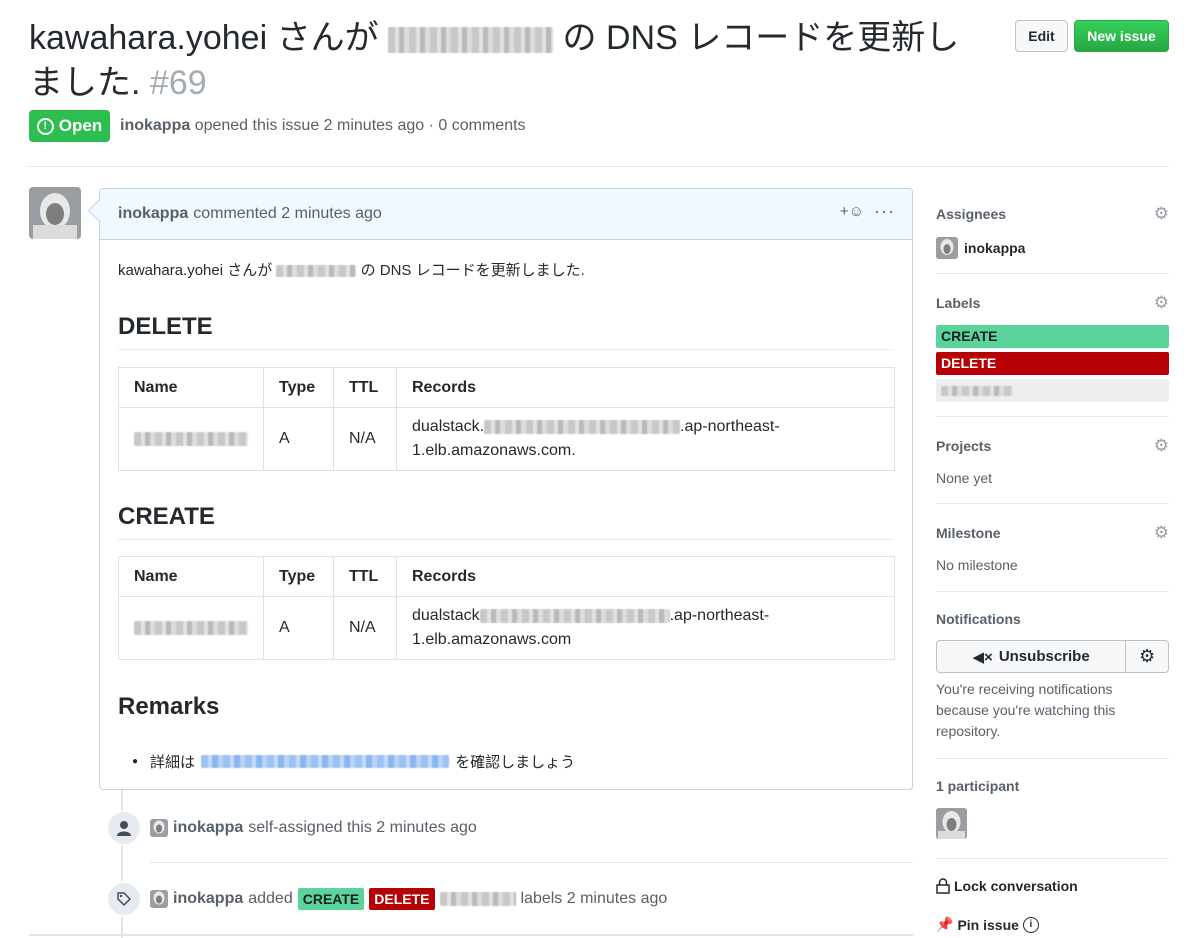 The height and width of the screenshot is (938, 1195). Describe the element at coordinates (204, 38) in the screenshot. I see `title-prefix: kawahara.yohei さんが` at that location.